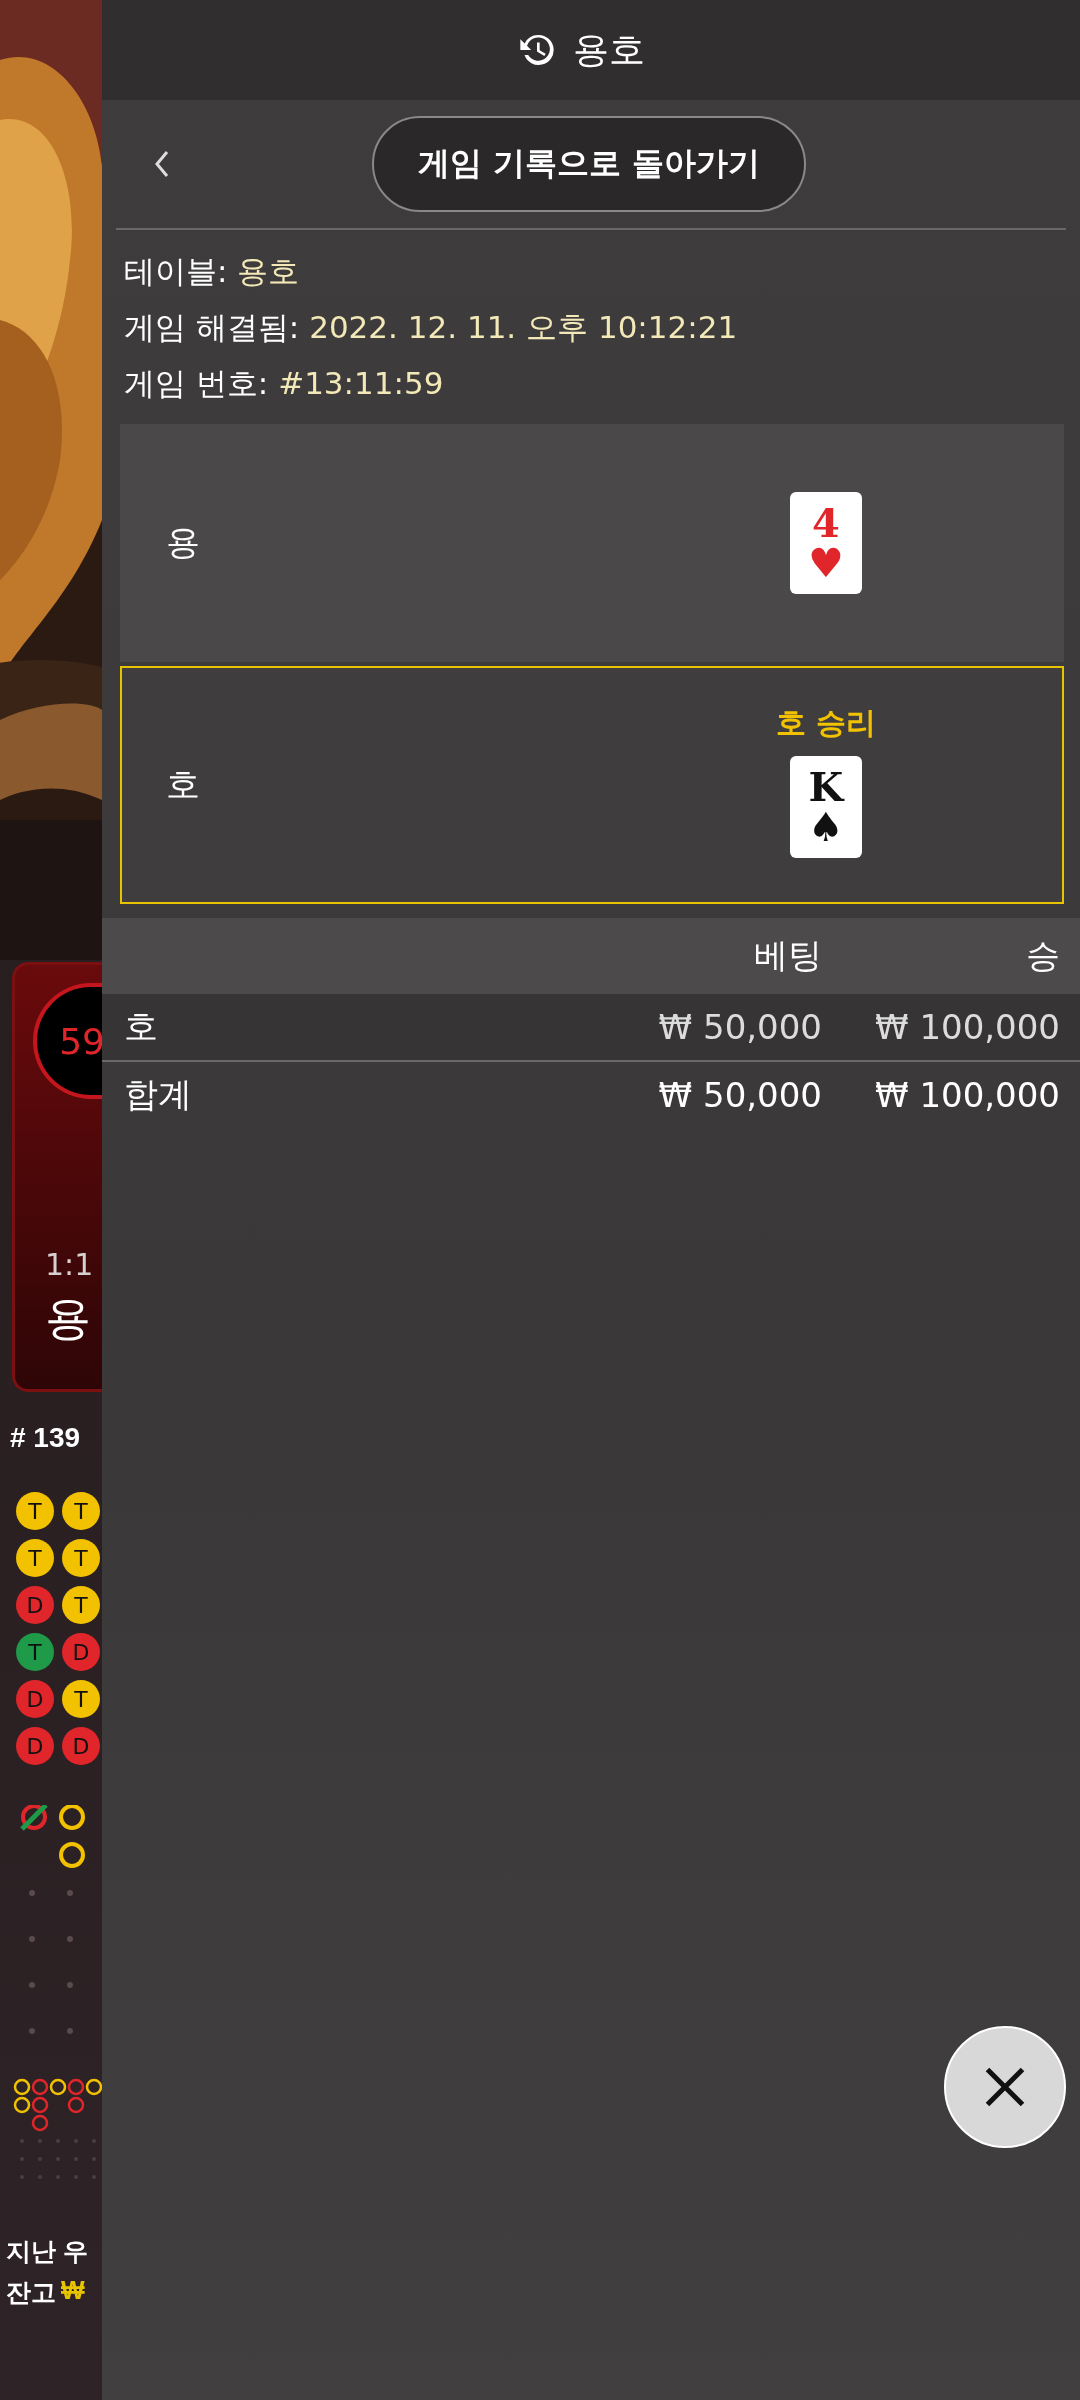 Image resolution: width=1080 pixels, height=2400 pixels. Describe the element at coordinates (284, 383) in the screenshot. I see `detail-line: 게임 번호: #13:11:59` at that location.